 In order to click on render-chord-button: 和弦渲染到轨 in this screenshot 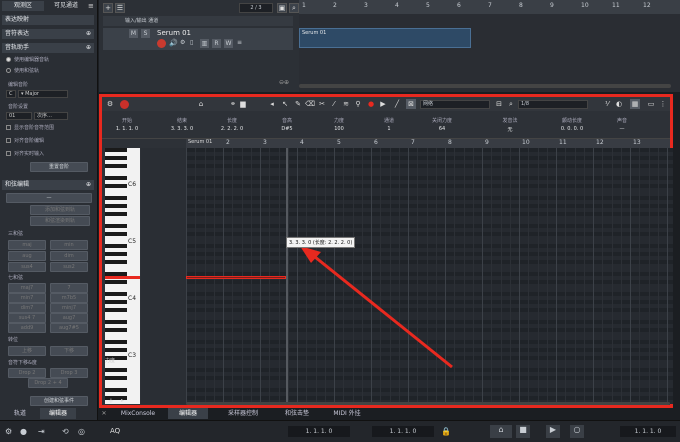, I will do `click(60, 221)`.